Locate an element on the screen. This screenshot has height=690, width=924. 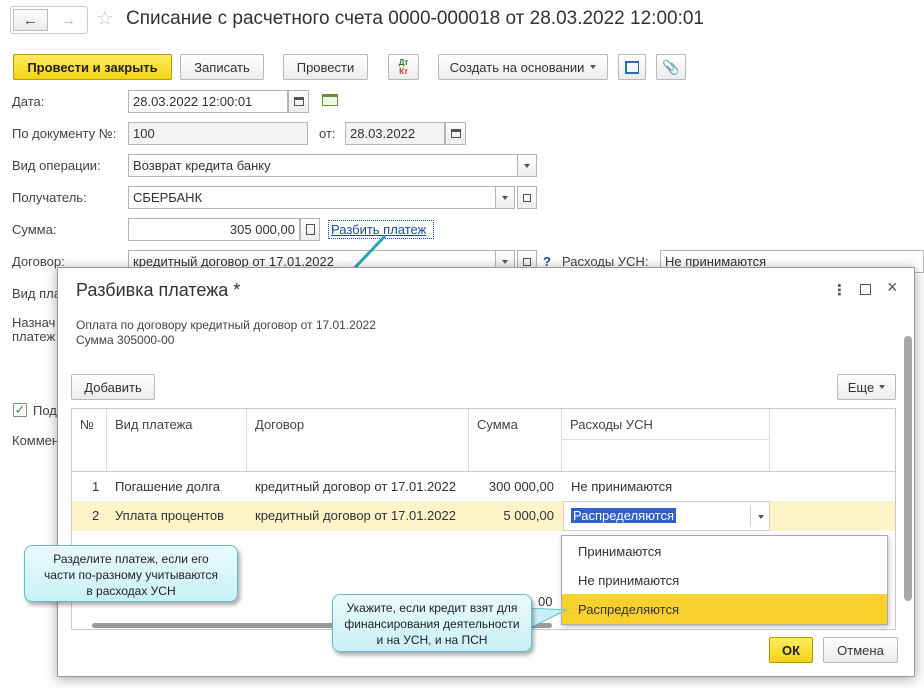
recipient-dropdown-button is located at coordinates (505, 197).